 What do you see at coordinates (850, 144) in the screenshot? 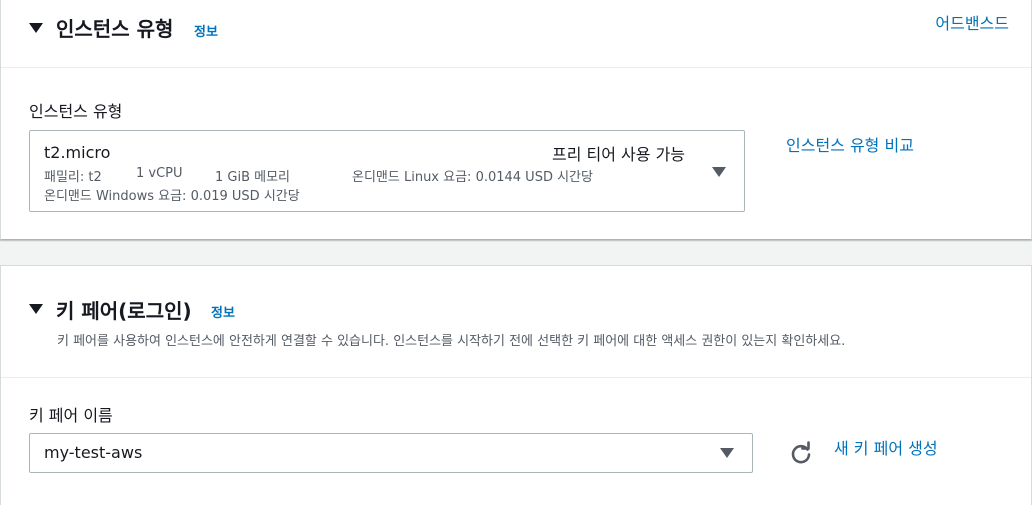
I see `compare-instance-types-link: 인스턴스 유형 비교` at bounding box center [850, 144].